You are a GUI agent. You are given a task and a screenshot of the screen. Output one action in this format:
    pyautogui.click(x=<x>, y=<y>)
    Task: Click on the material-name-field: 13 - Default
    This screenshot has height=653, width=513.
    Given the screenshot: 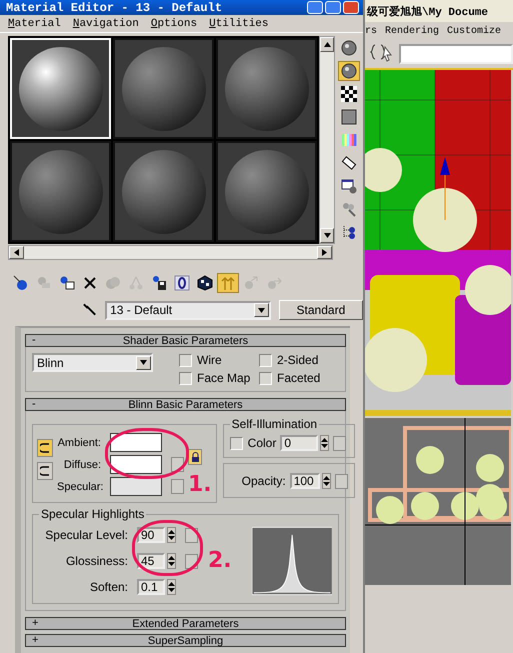 What is the action you would take?
    pyautogui.click(x=188, y=310)
    